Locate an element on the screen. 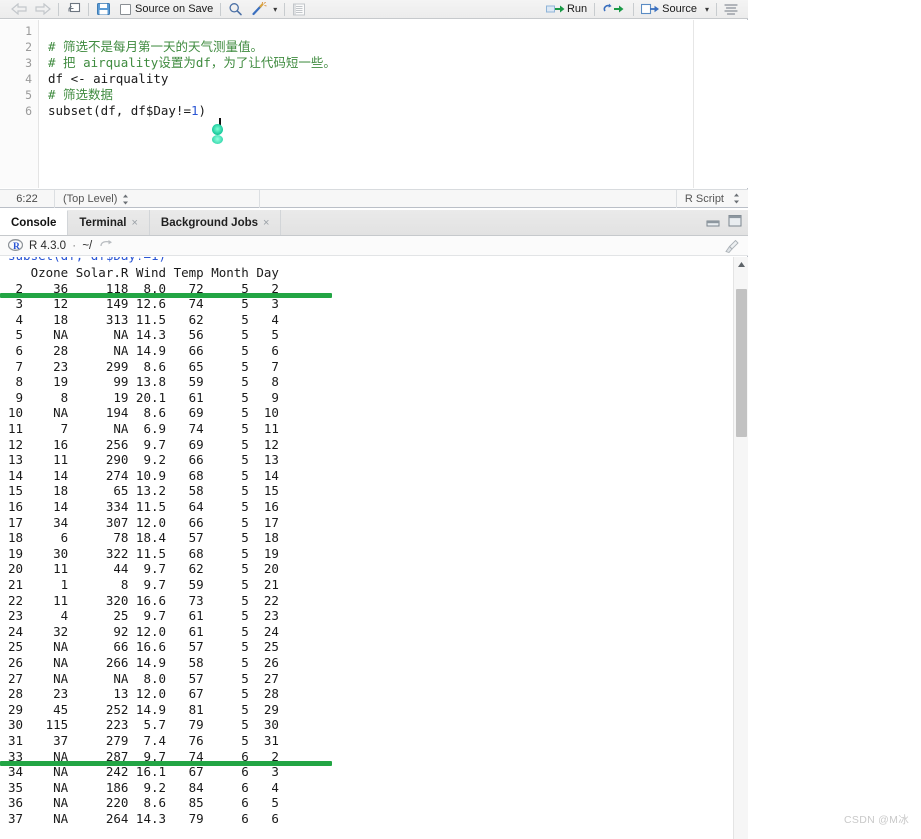  console-sub-bar: R R 4.3.0 · ~/ is located at coordinates (374, 246).